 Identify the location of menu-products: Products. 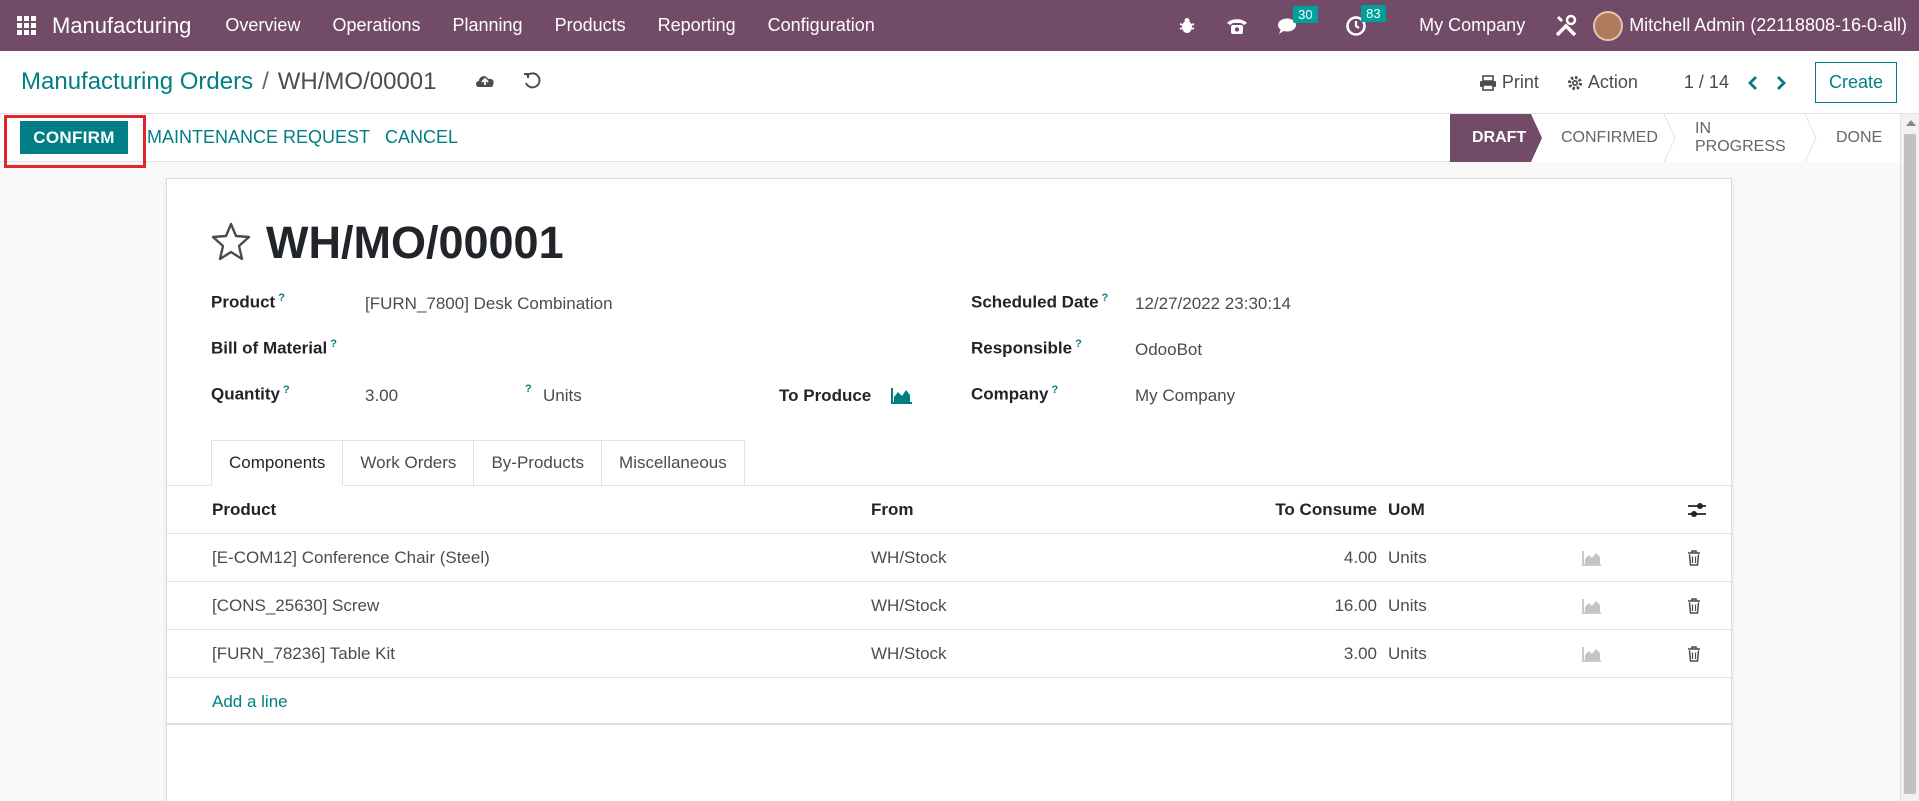
(590, 25).